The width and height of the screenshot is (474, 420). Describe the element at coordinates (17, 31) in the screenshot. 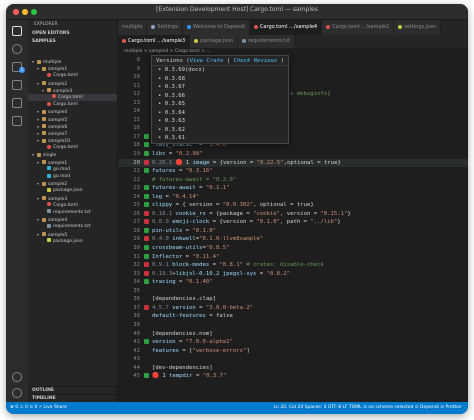

I see `files-icon` at that location.